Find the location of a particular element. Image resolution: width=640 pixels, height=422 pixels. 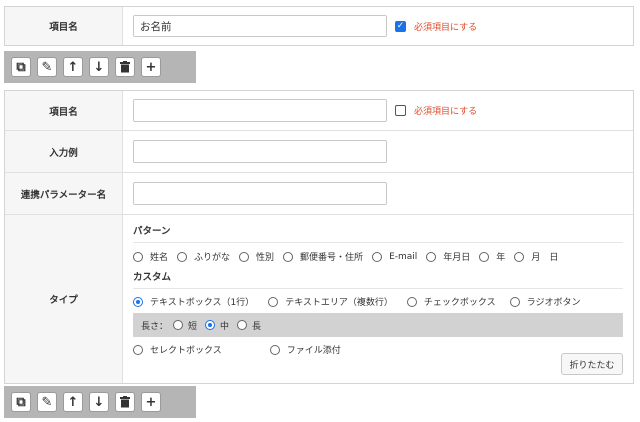

custom-option: セレクトボックス is located at coordinates (177, 349).